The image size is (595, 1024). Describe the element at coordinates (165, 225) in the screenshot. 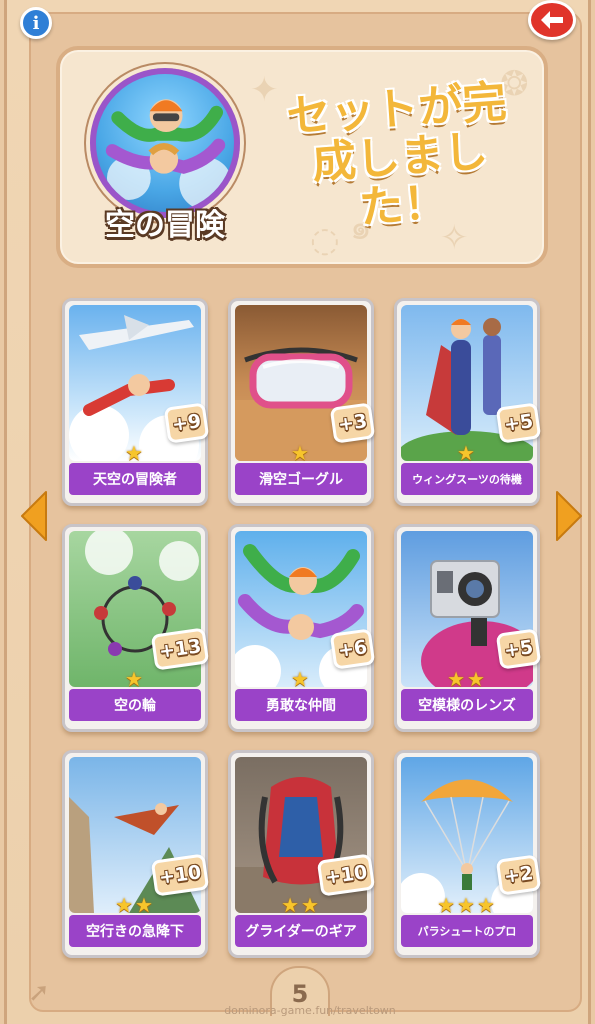

I see `set-name: 空の冒険` at that location.